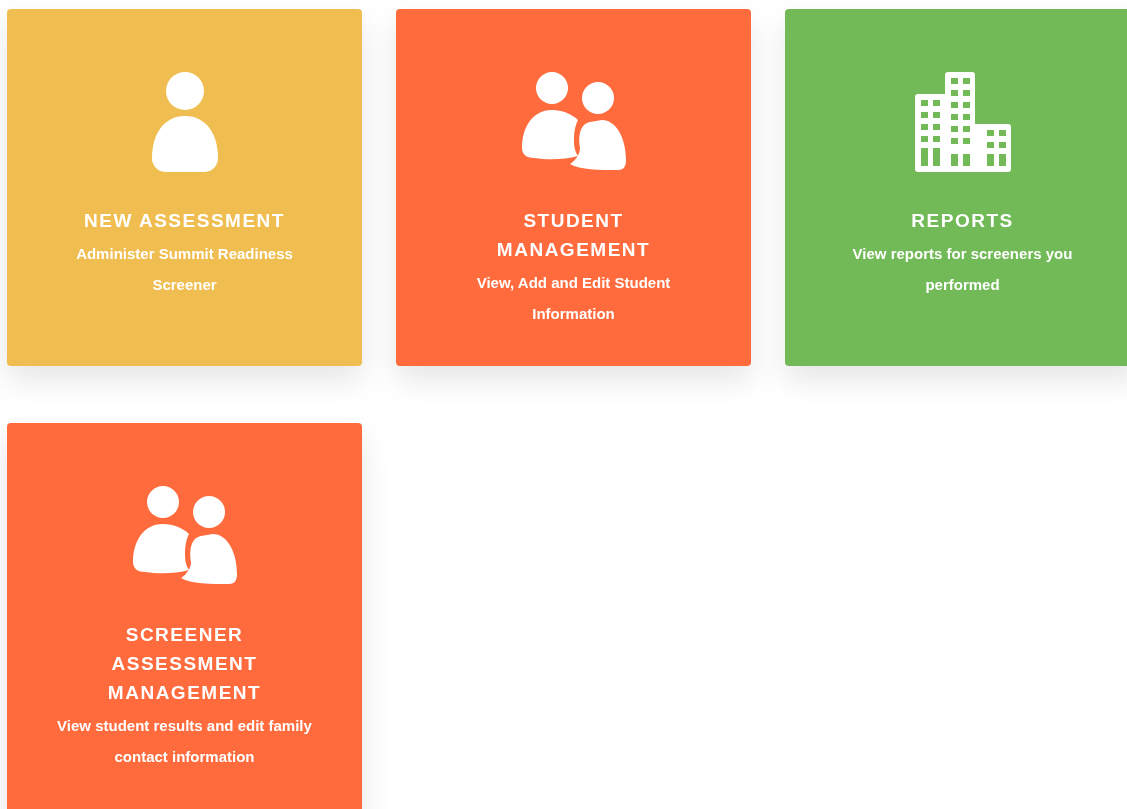  What do you see at coordinates (573, 187) in the screenshot?
I see `menu-card: STUDENT MANAGEMENT View, Add and Edit Student Information` at bounding box center [573, 187].